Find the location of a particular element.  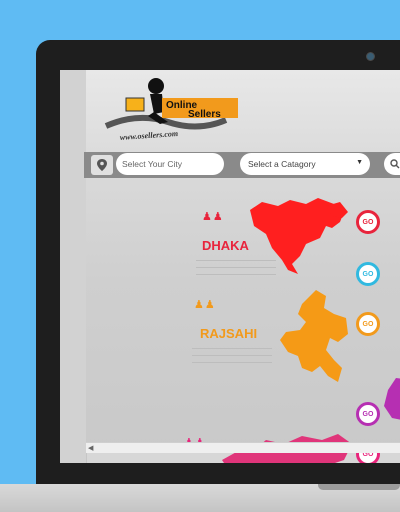

location-button is located at coordinates (102, 165).